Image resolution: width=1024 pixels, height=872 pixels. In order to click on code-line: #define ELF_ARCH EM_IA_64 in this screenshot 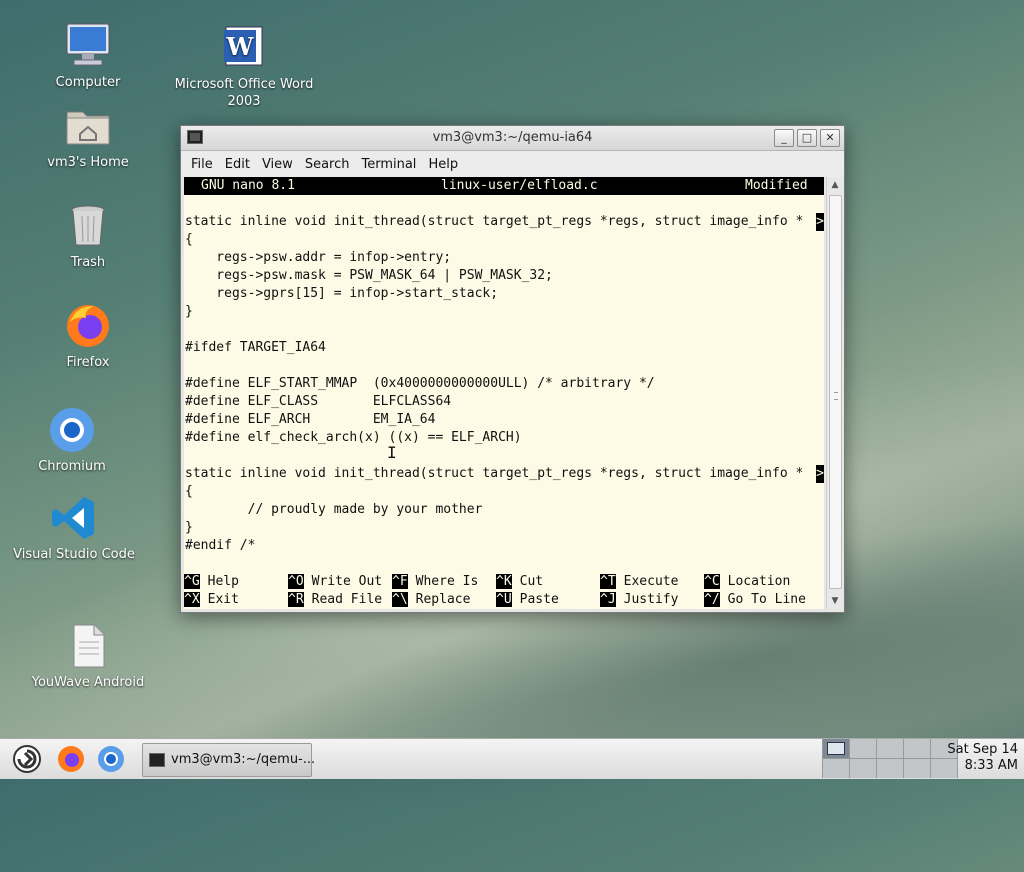, I will do `click(310, 419)`.